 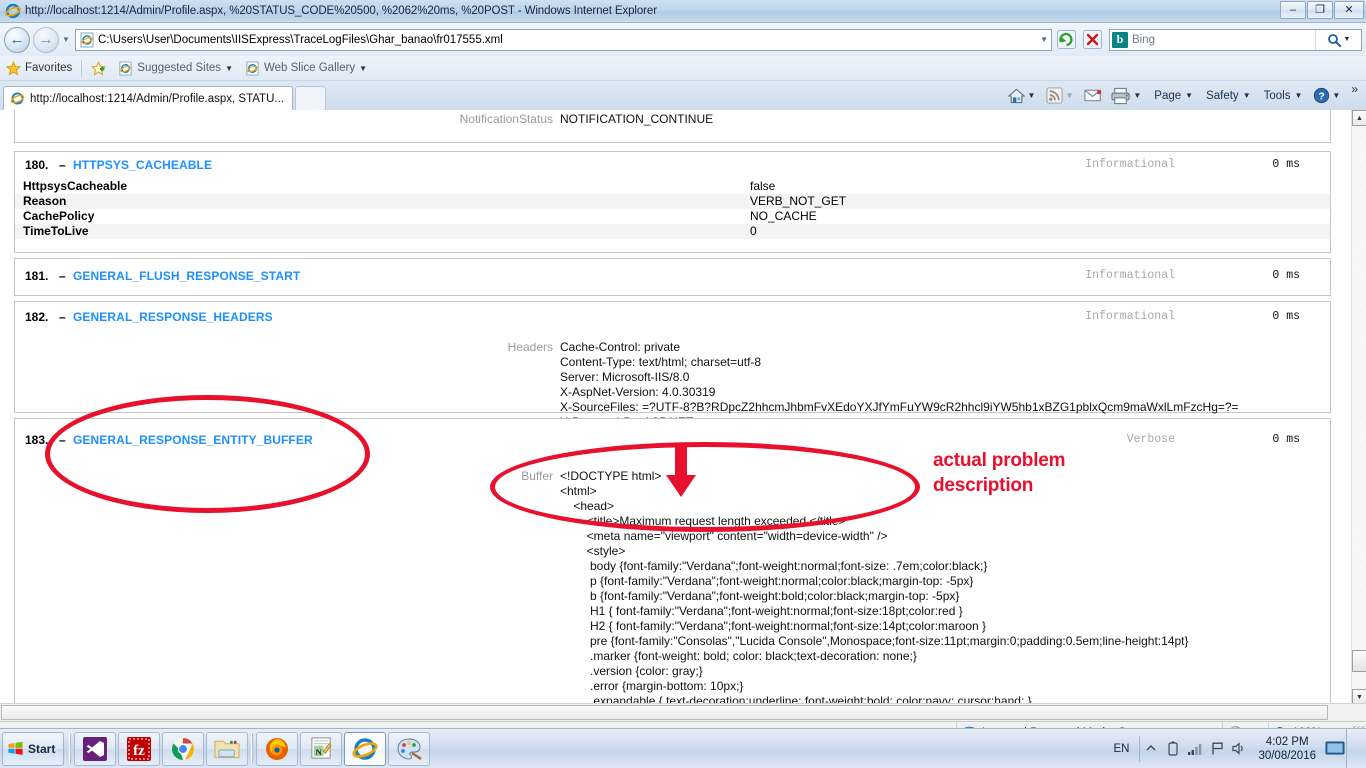 What do you see at coordinates (17, 98) in the screenshot?
I see `internet-explorer-small-icon` at bounding box center [17, 98].